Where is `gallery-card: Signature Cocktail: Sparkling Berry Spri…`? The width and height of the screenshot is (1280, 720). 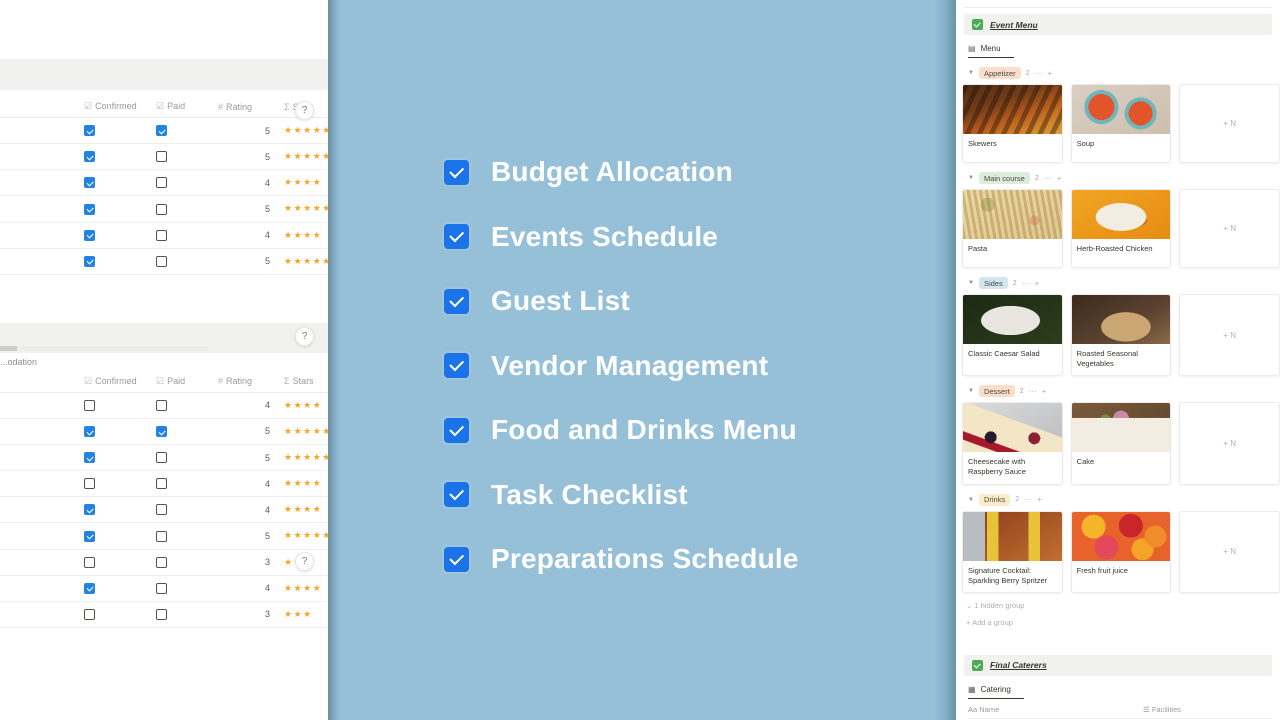
gallery-card: Signature Cocktail: Sparkling Berry Spri… is located at coordinates (1012, 551).